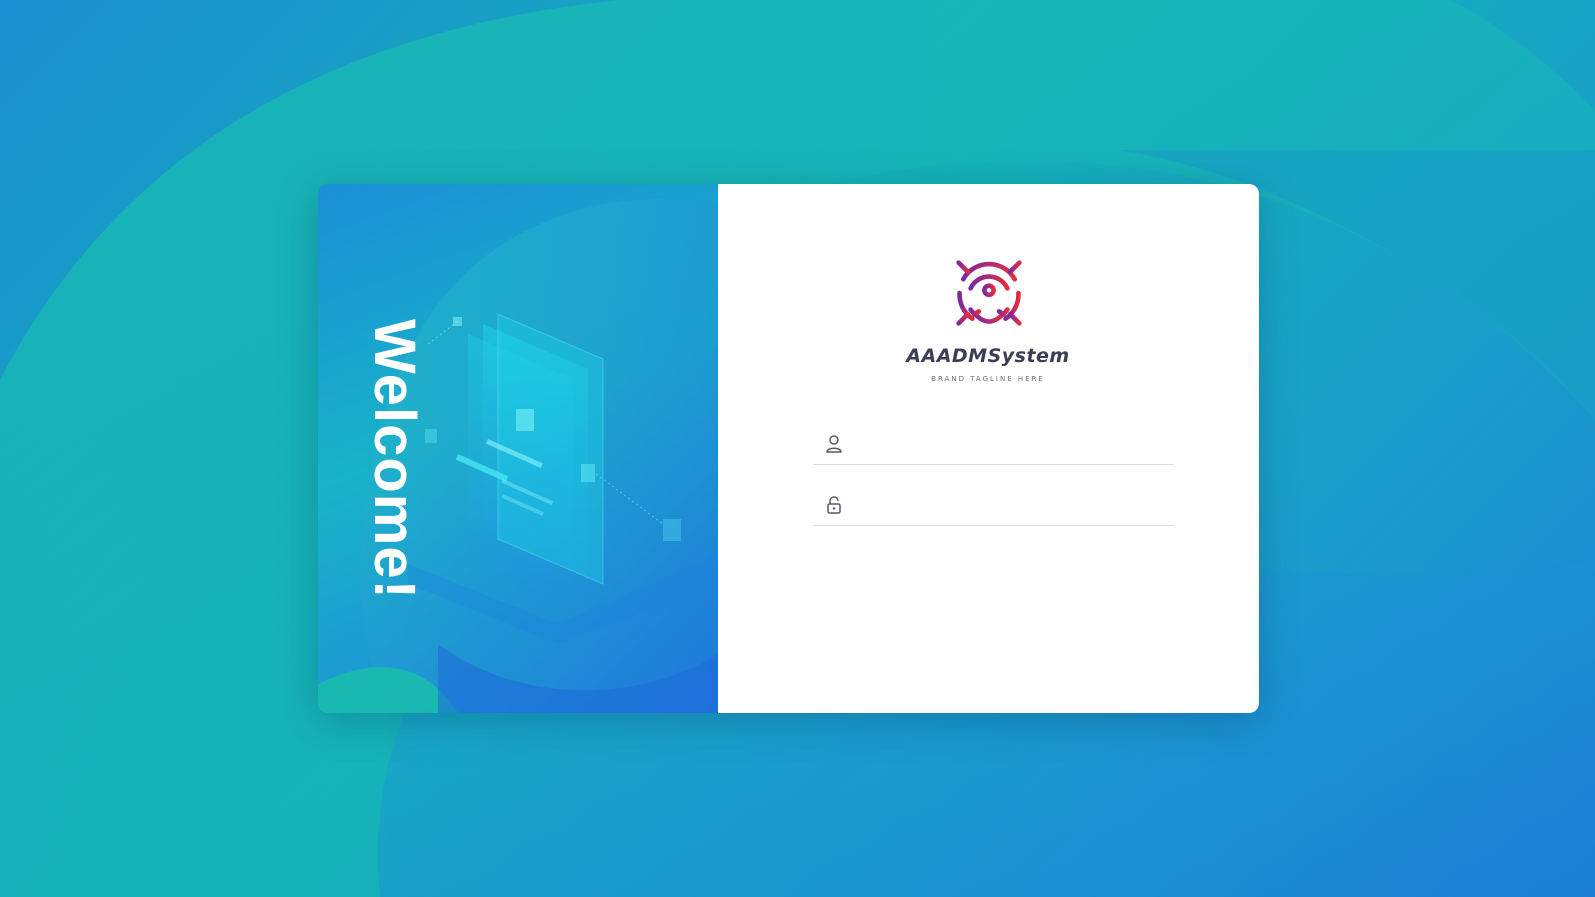 The width and height of the screenshot is (1595, 897). What do you see at coordinates (1013, 505) in the screenshot?
I see `password-input` at bounding box center [1013, 505].